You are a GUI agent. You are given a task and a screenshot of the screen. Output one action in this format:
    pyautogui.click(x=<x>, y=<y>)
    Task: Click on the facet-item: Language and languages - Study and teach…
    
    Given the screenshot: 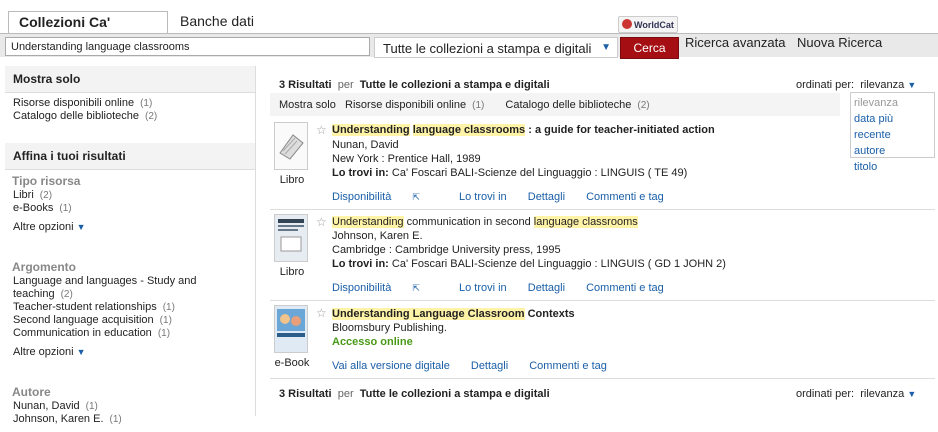 What is the action you would take?
    pyautogui.click(x=134, y=288)
    